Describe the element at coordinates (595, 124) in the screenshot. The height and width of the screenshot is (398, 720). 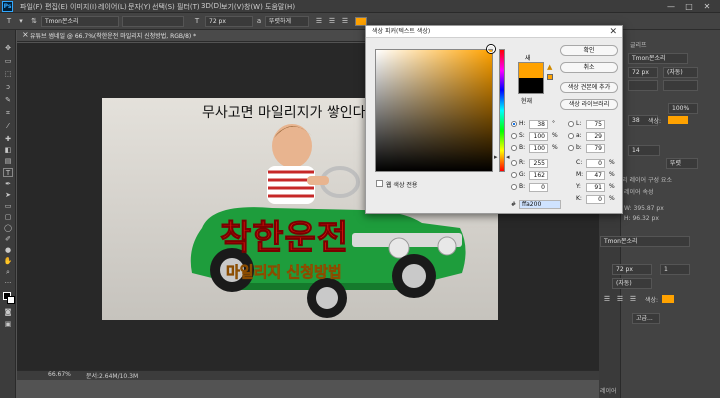
I see `l-input: 75` at that location.